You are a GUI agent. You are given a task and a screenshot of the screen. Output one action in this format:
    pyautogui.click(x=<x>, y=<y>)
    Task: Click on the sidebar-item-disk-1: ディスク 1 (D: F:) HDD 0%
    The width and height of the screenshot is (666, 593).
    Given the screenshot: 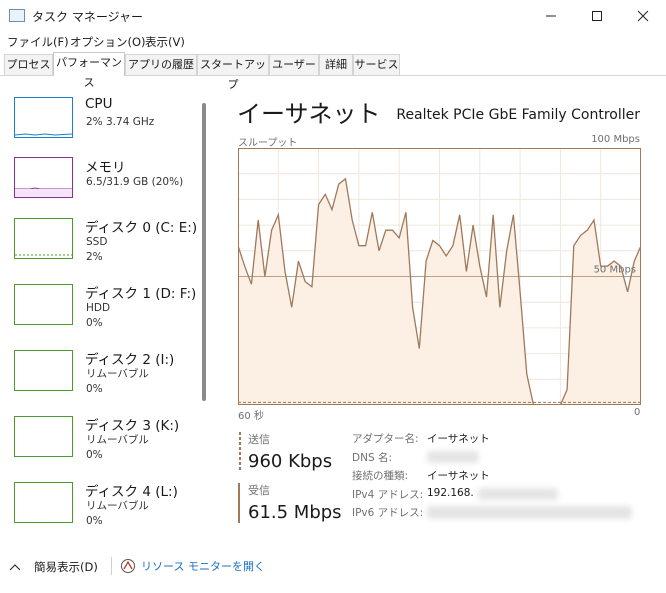 What is the action you would take?
    pyautogui.click(x=100, y=311)
    